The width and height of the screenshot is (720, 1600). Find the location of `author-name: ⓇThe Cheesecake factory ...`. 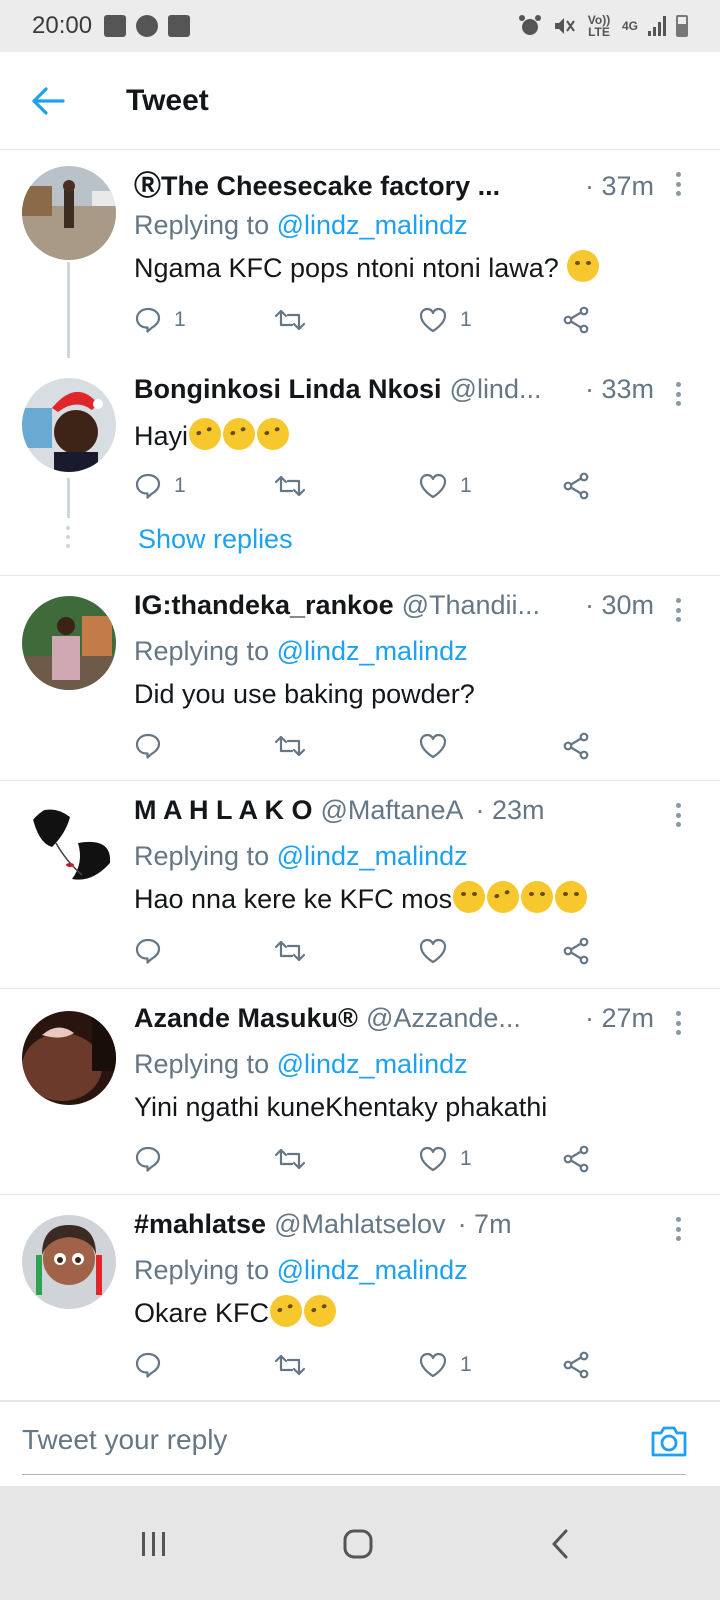

author-name: ⓇThe Cheesecake factory ... is located at coordinates (317, 183).